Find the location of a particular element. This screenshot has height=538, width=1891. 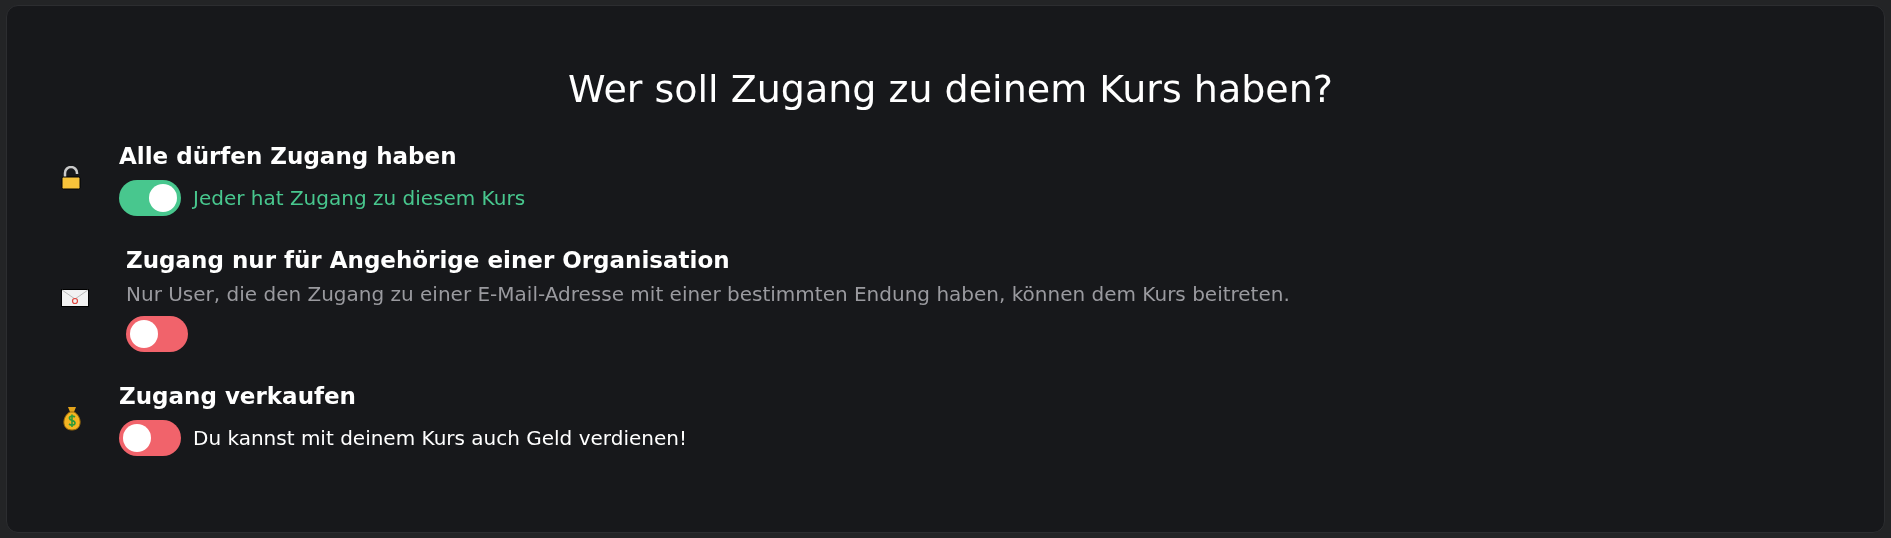

option-description: Jeder hat Zugang zu diesem Kurs is located at coordinates (359, 198).